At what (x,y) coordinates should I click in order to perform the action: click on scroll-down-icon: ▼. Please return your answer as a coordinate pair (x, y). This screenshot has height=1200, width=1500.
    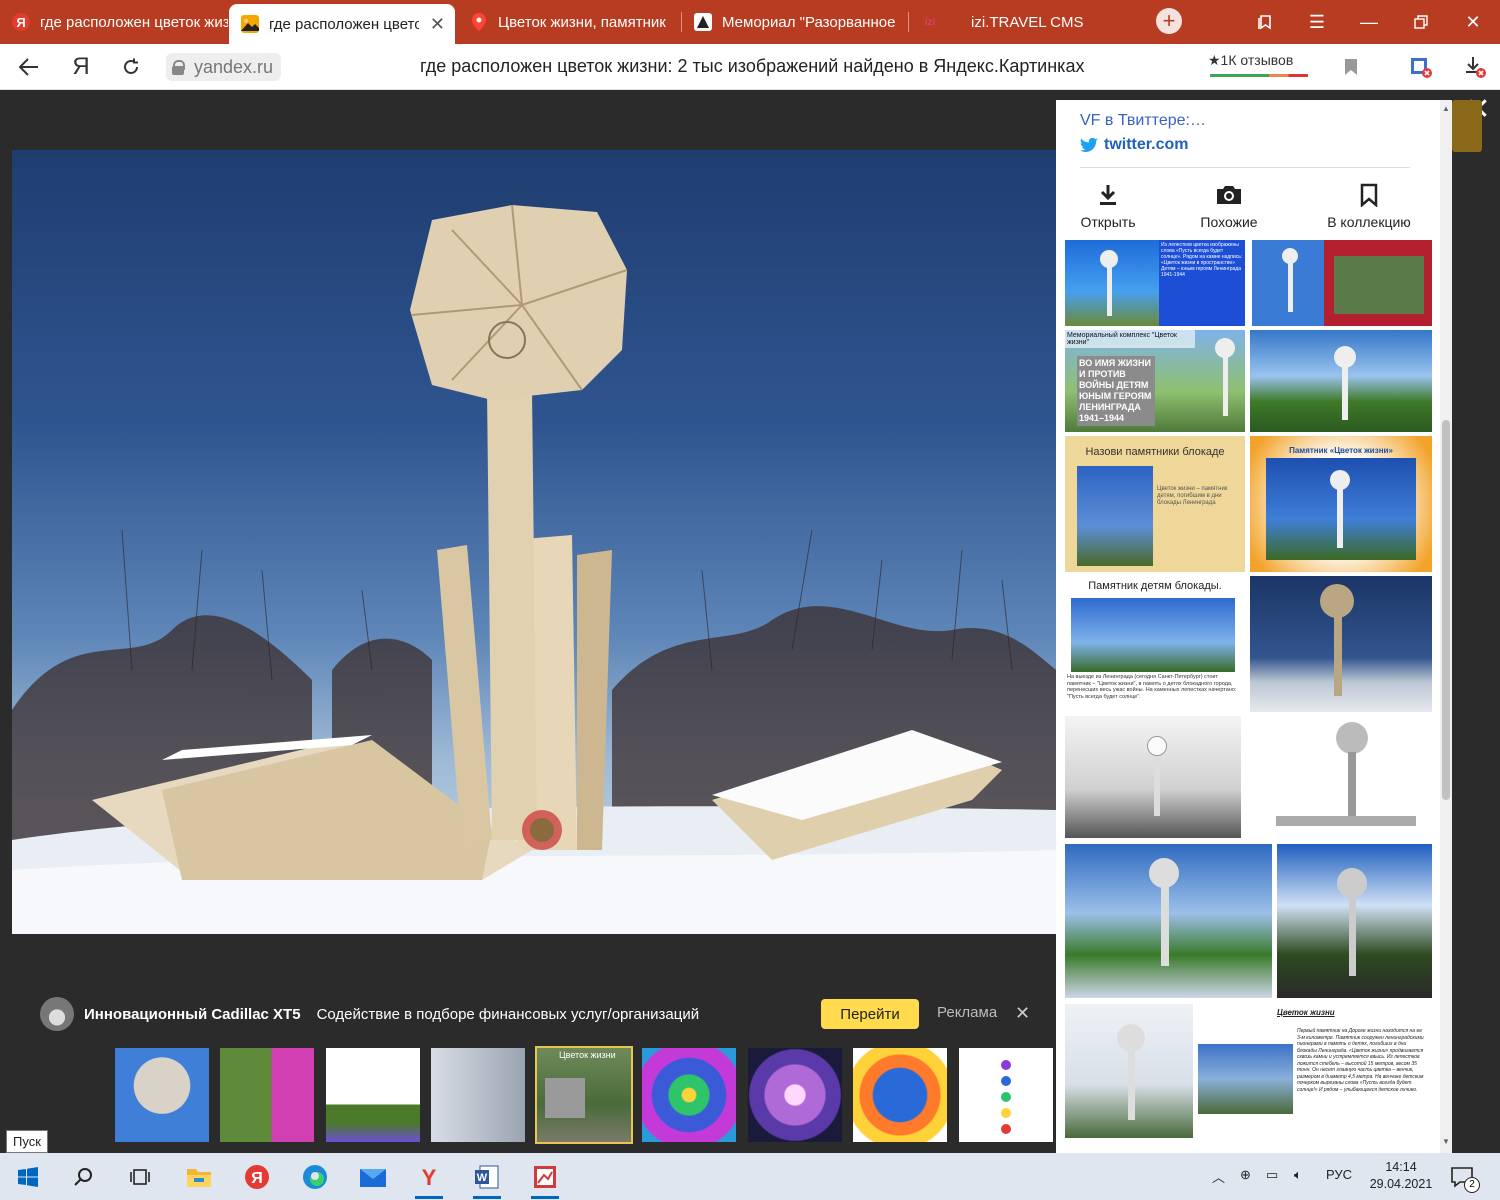
    Looking at the image, I should click on (1446, 1143).